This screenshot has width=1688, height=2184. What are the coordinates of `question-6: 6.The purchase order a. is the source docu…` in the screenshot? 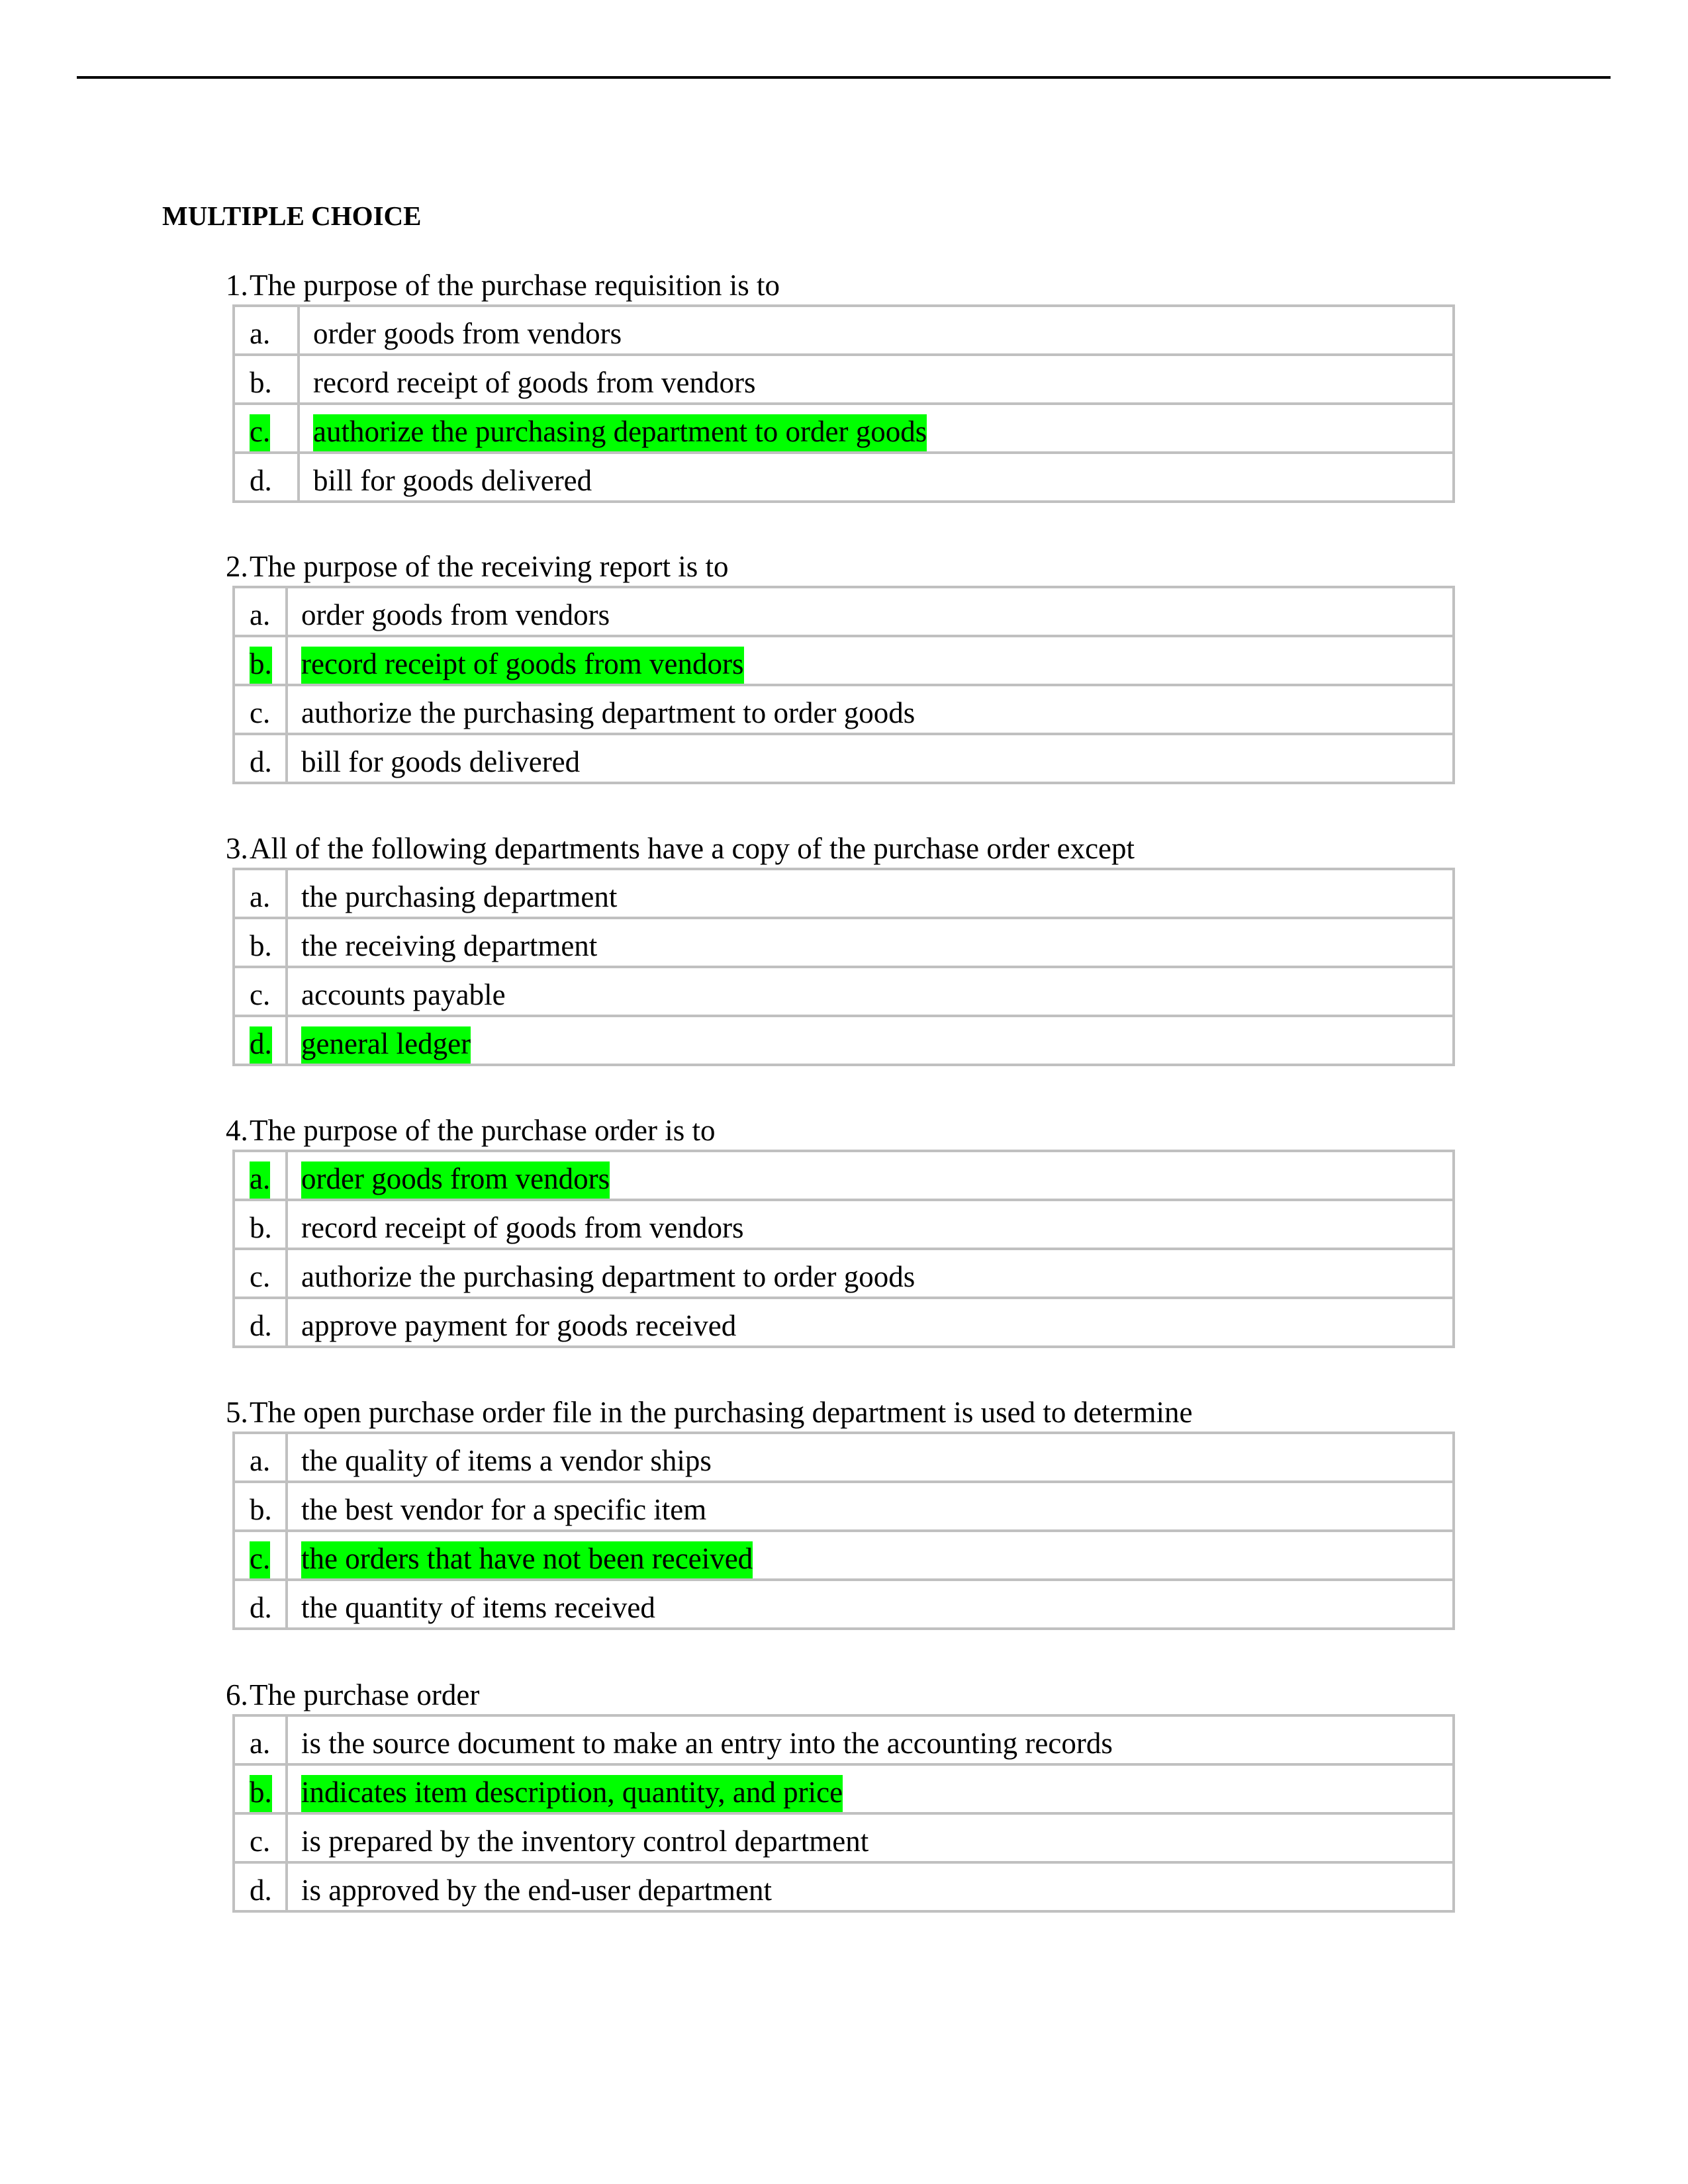 It's located at (844, 1822).